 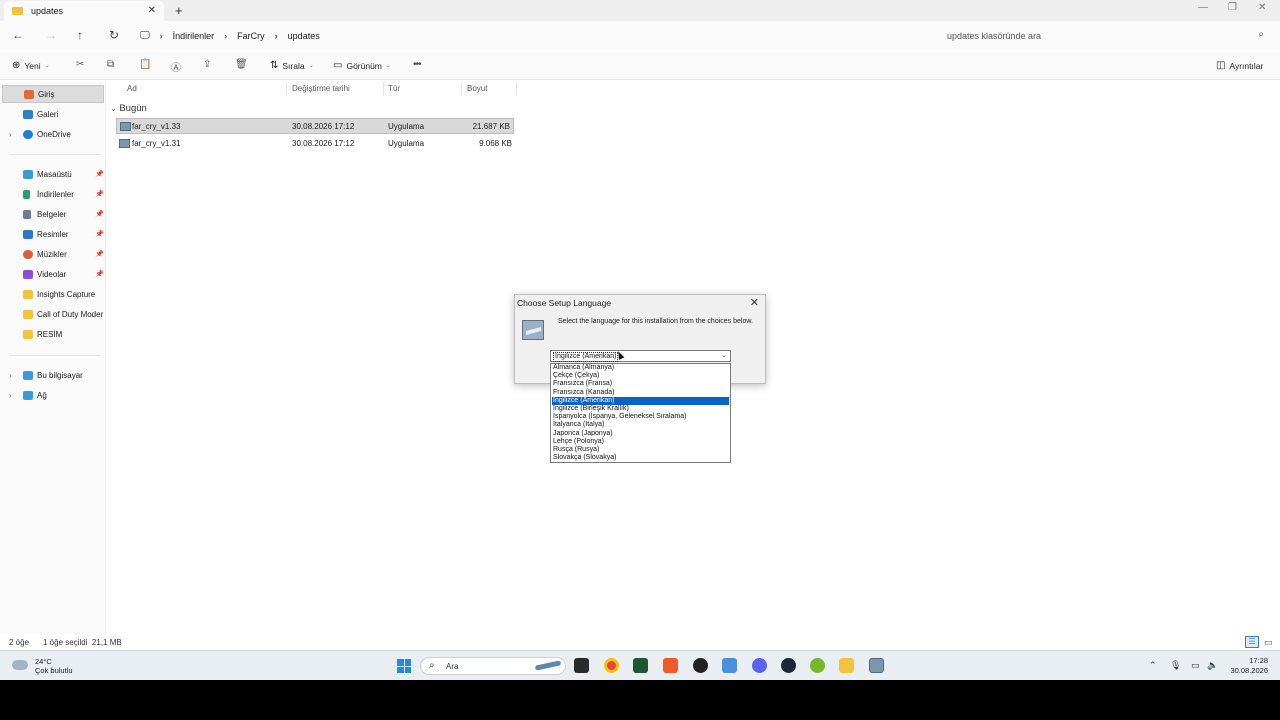 What do you see at coordinates (42, 666) in the screenshot?
I see `weather-widget: 24°C Çok bulutlu` at bounding box center [42, 666].